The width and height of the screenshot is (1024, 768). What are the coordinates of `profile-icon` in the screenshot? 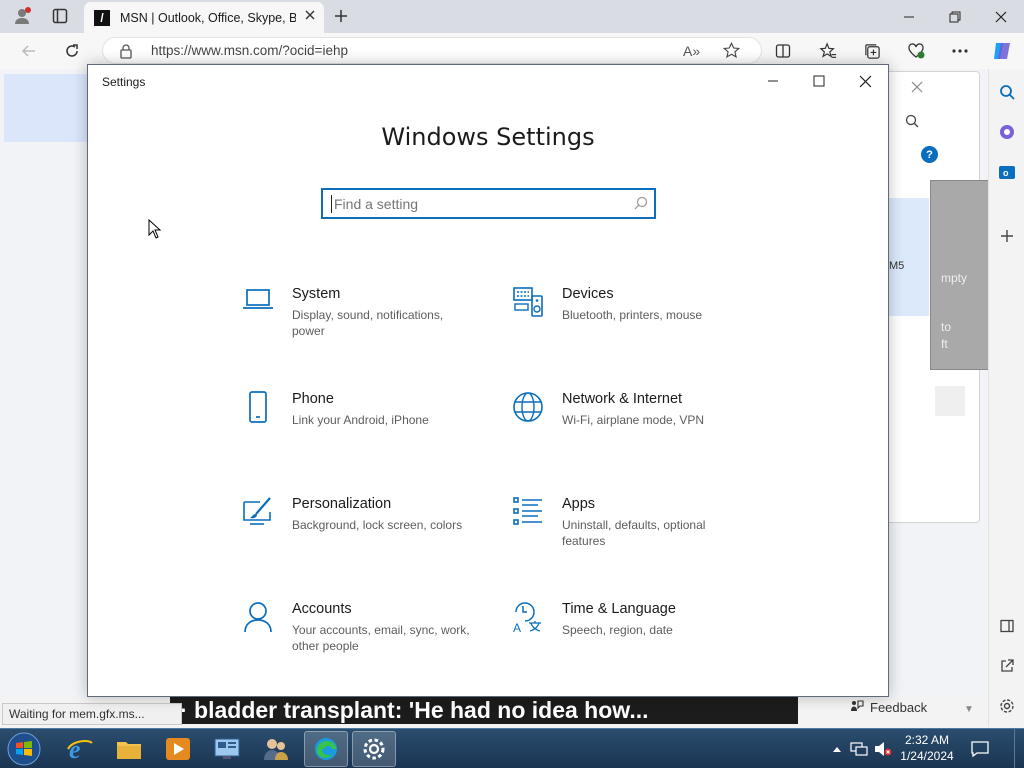 It's located at (22, 16).